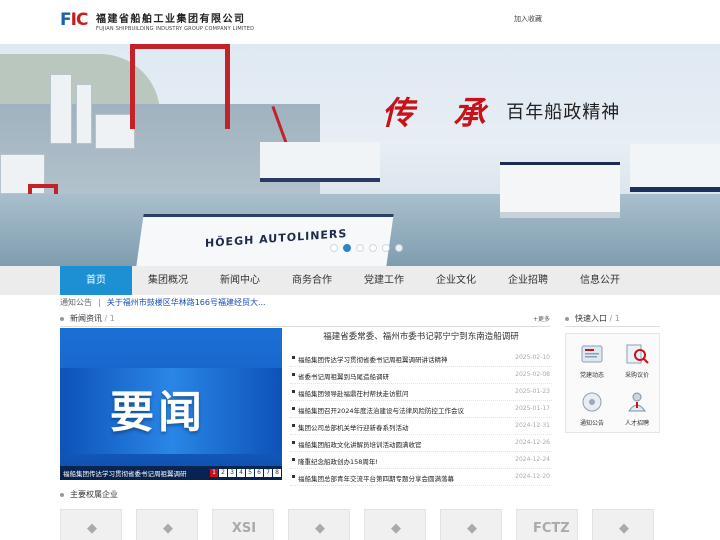 The height and width of the screenshot is (540, 720). I want to click on main-nav: 首页 集团概况 新闻中心 商务合作 党建工作 企业文化 企业招聘 信息公开, so click(360, 280).